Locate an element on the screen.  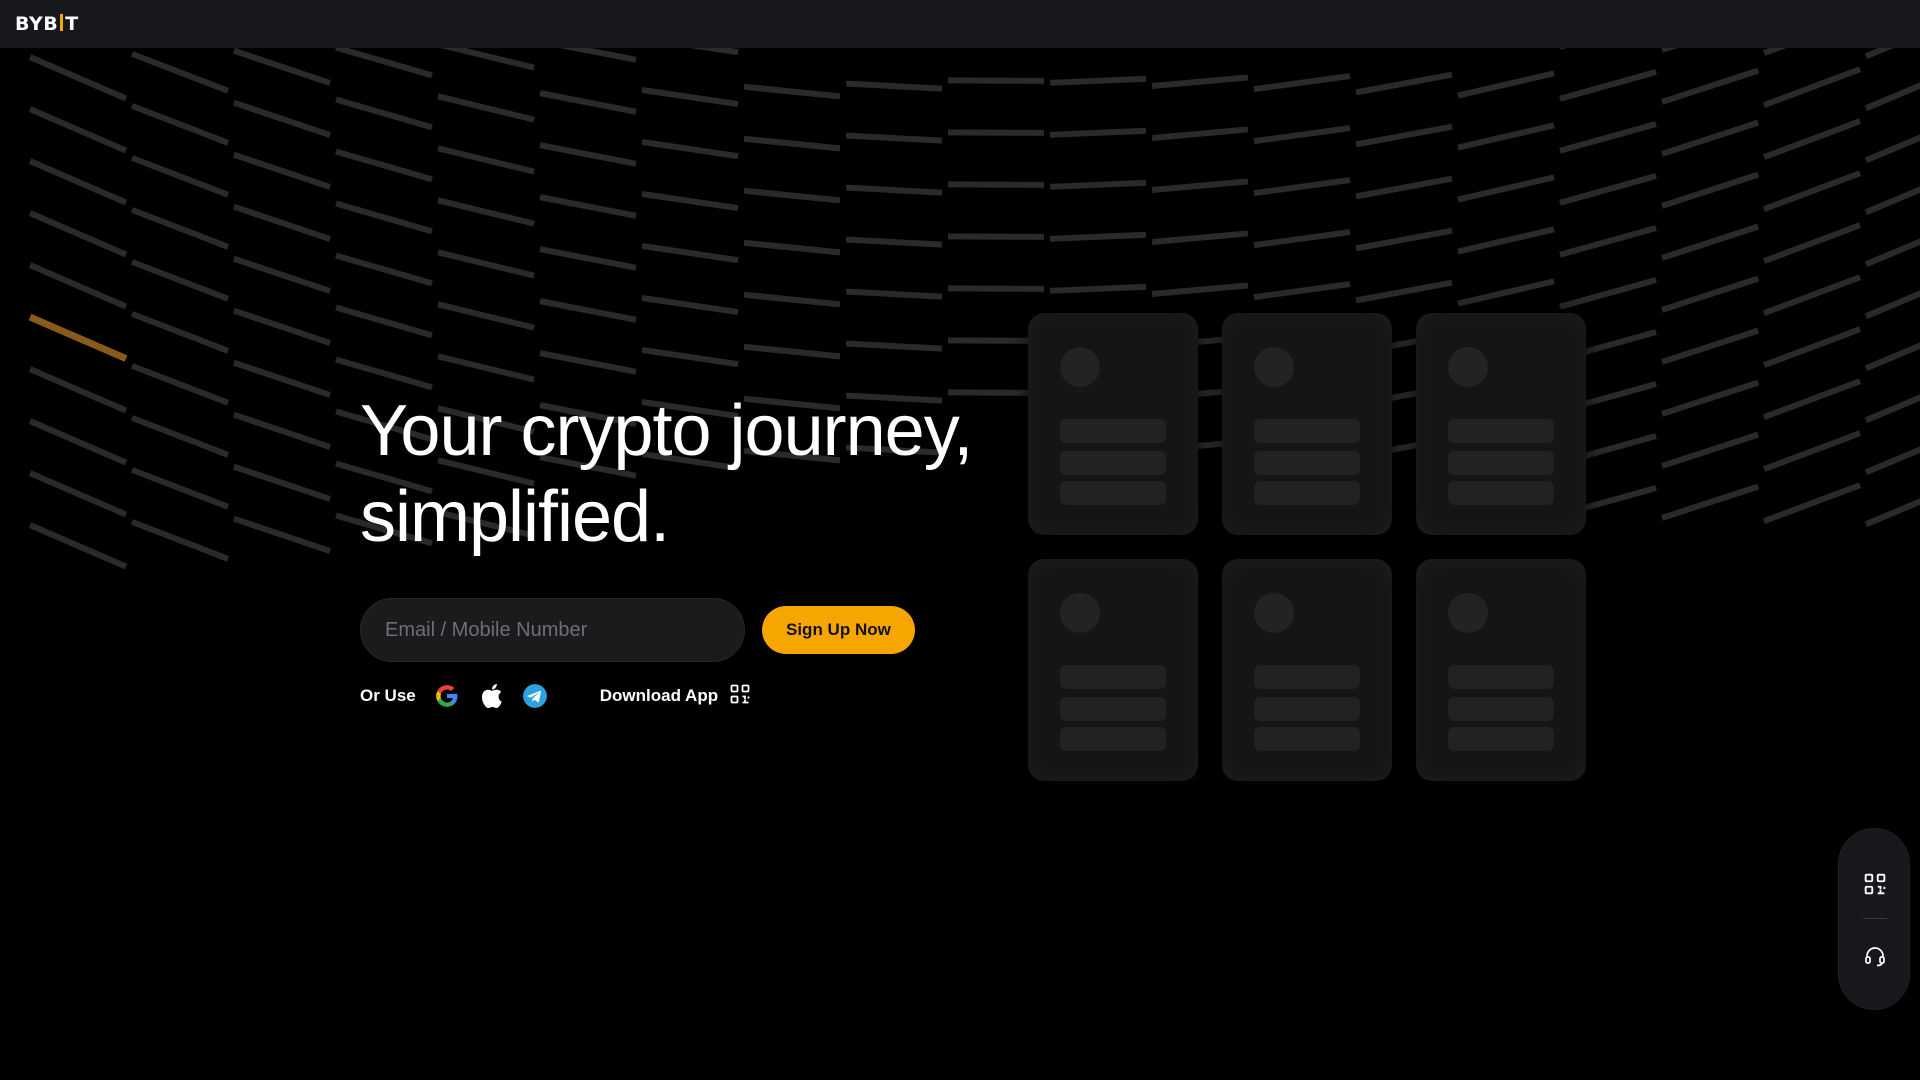
email-input is located at coordinates (552, 630).